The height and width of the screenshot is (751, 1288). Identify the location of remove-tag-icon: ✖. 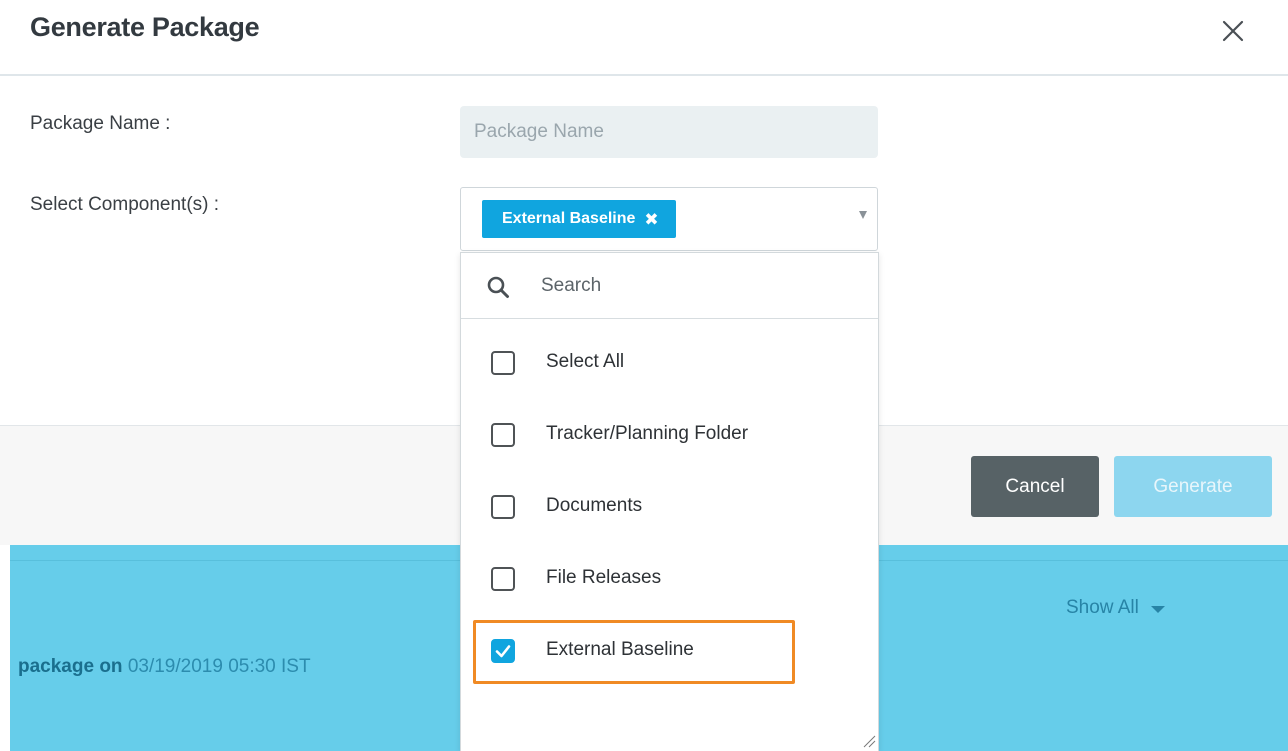
(651, 219).